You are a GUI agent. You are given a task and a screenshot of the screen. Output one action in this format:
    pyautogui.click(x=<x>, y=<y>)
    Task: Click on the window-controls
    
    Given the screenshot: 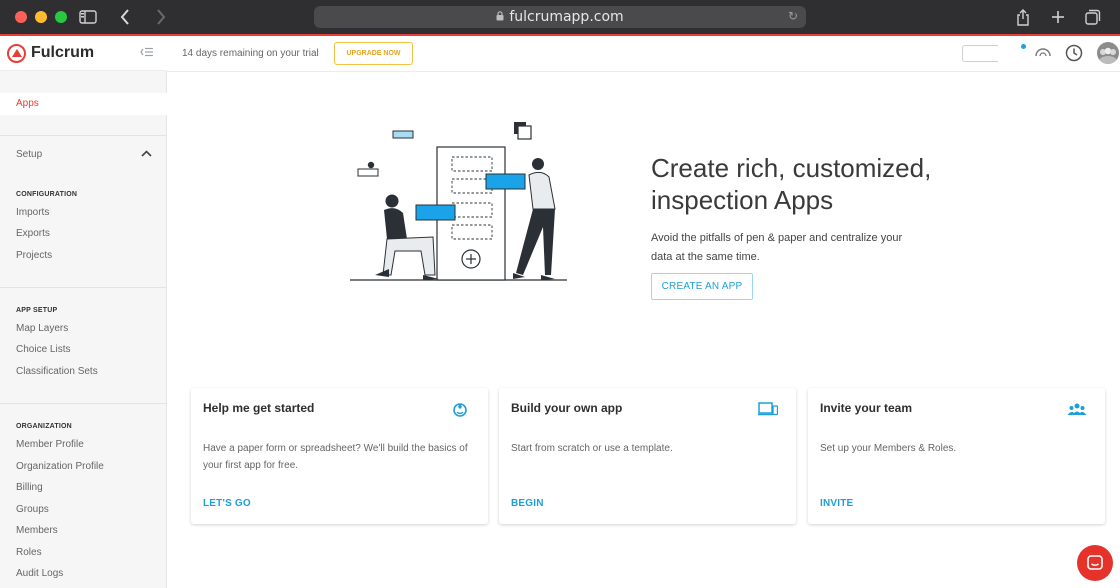 What is the action you would take?
    pyautogui.click(x=41, y=17)
    